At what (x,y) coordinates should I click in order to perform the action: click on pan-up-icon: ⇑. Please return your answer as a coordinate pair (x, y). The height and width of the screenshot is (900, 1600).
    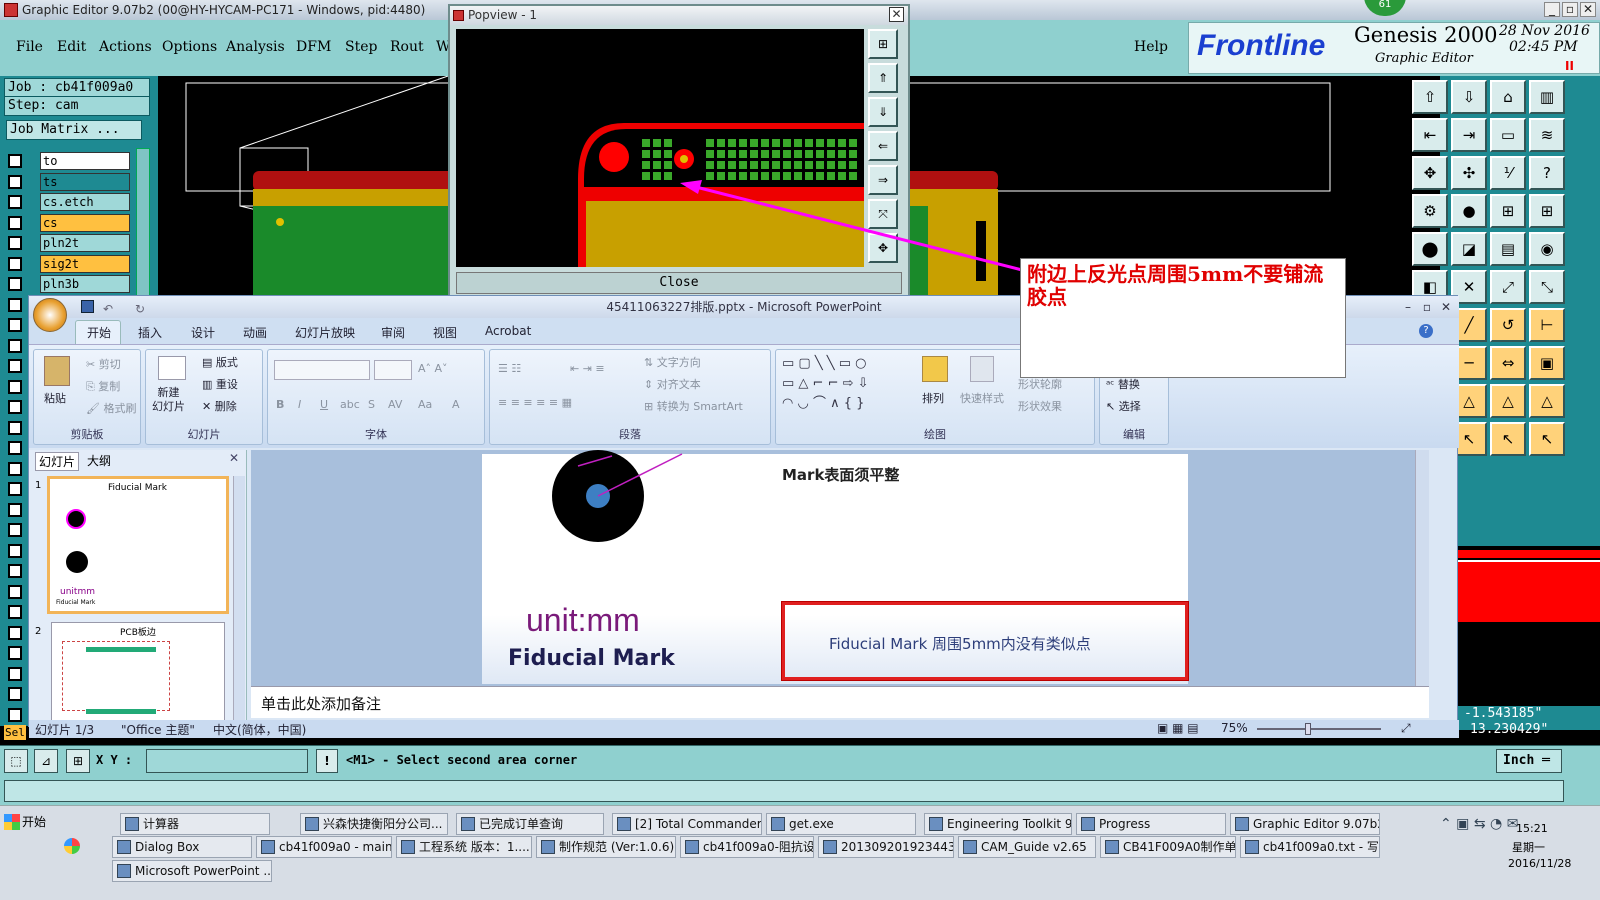
    Looking at the image, I should click on (883, 78).